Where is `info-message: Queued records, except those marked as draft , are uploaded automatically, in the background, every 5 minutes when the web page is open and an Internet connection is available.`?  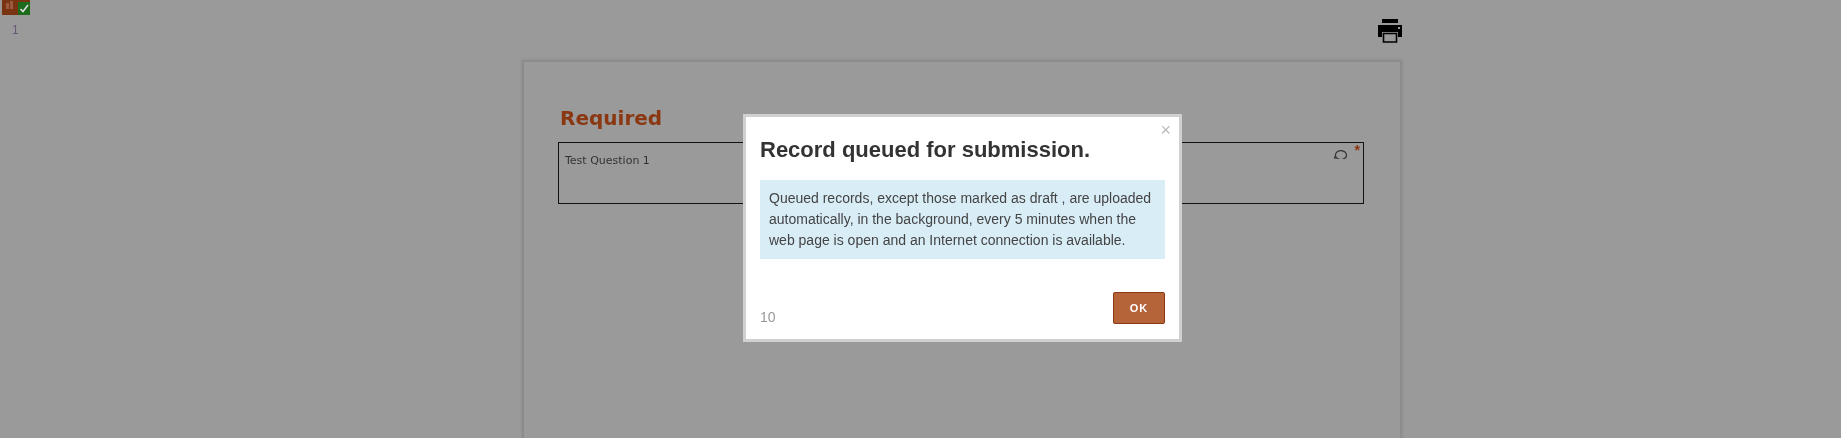 info-message: Queued records, except those marked as draft , are uploaded automatically, in the background, every 5 minutes when the web page is open and an Internet connection is available. is located at coordinates (962, 219).